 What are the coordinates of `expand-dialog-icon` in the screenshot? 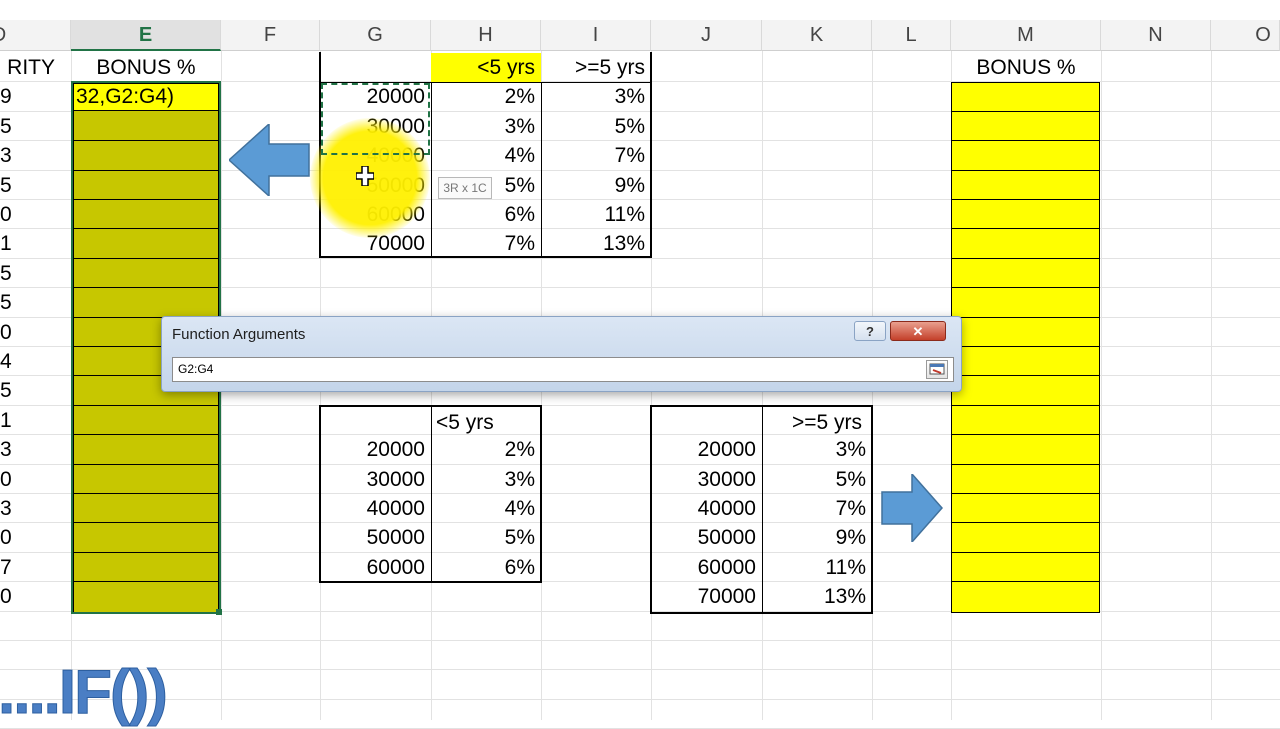 It's located at (937, 369).